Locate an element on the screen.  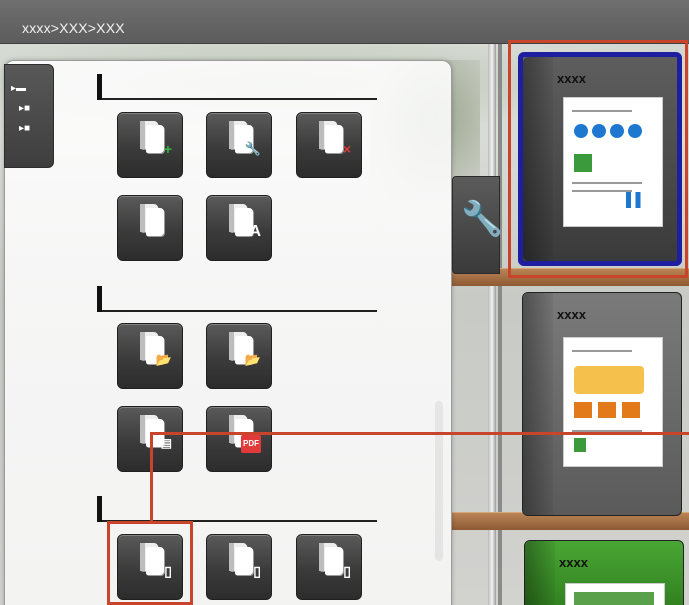
folder-tree: ▸▬ ▸■ ▸■ is located at coordinates (20, 109).